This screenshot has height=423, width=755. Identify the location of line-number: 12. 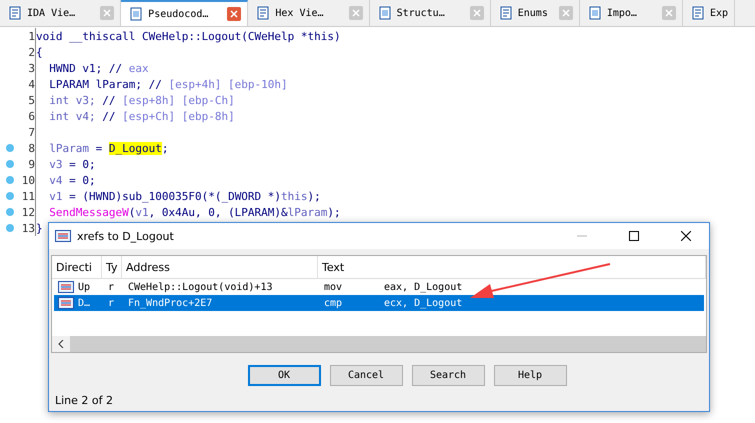
(28, 212).